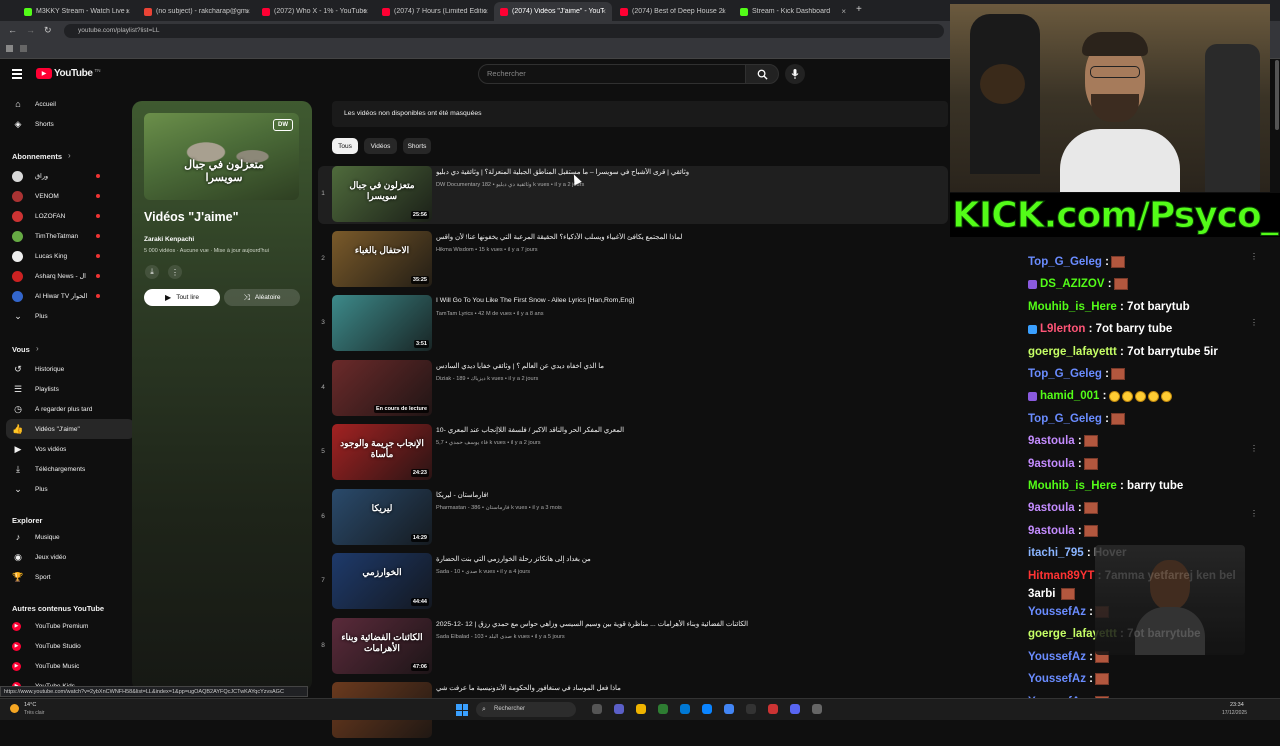  What do you see at coordinates (64, 646) in the screenshot?
I see `youtube-app-item: ▶ YouTube Studio` at bounding box center [64, 646].